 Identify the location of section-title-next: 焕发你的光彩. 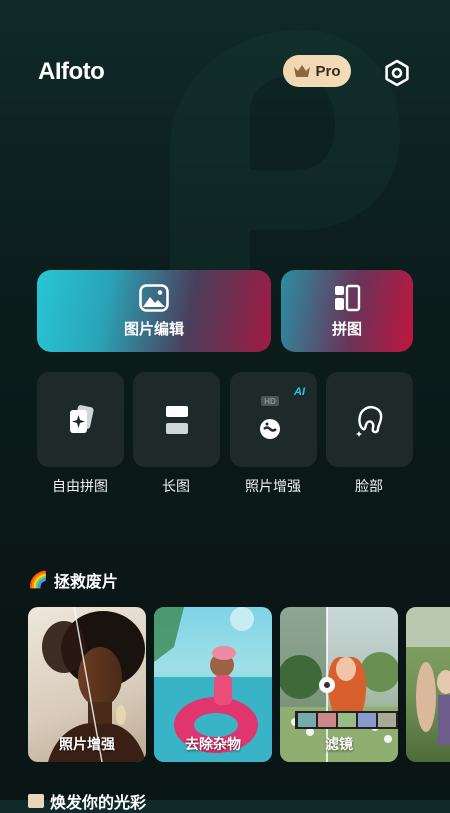
(87, 801).